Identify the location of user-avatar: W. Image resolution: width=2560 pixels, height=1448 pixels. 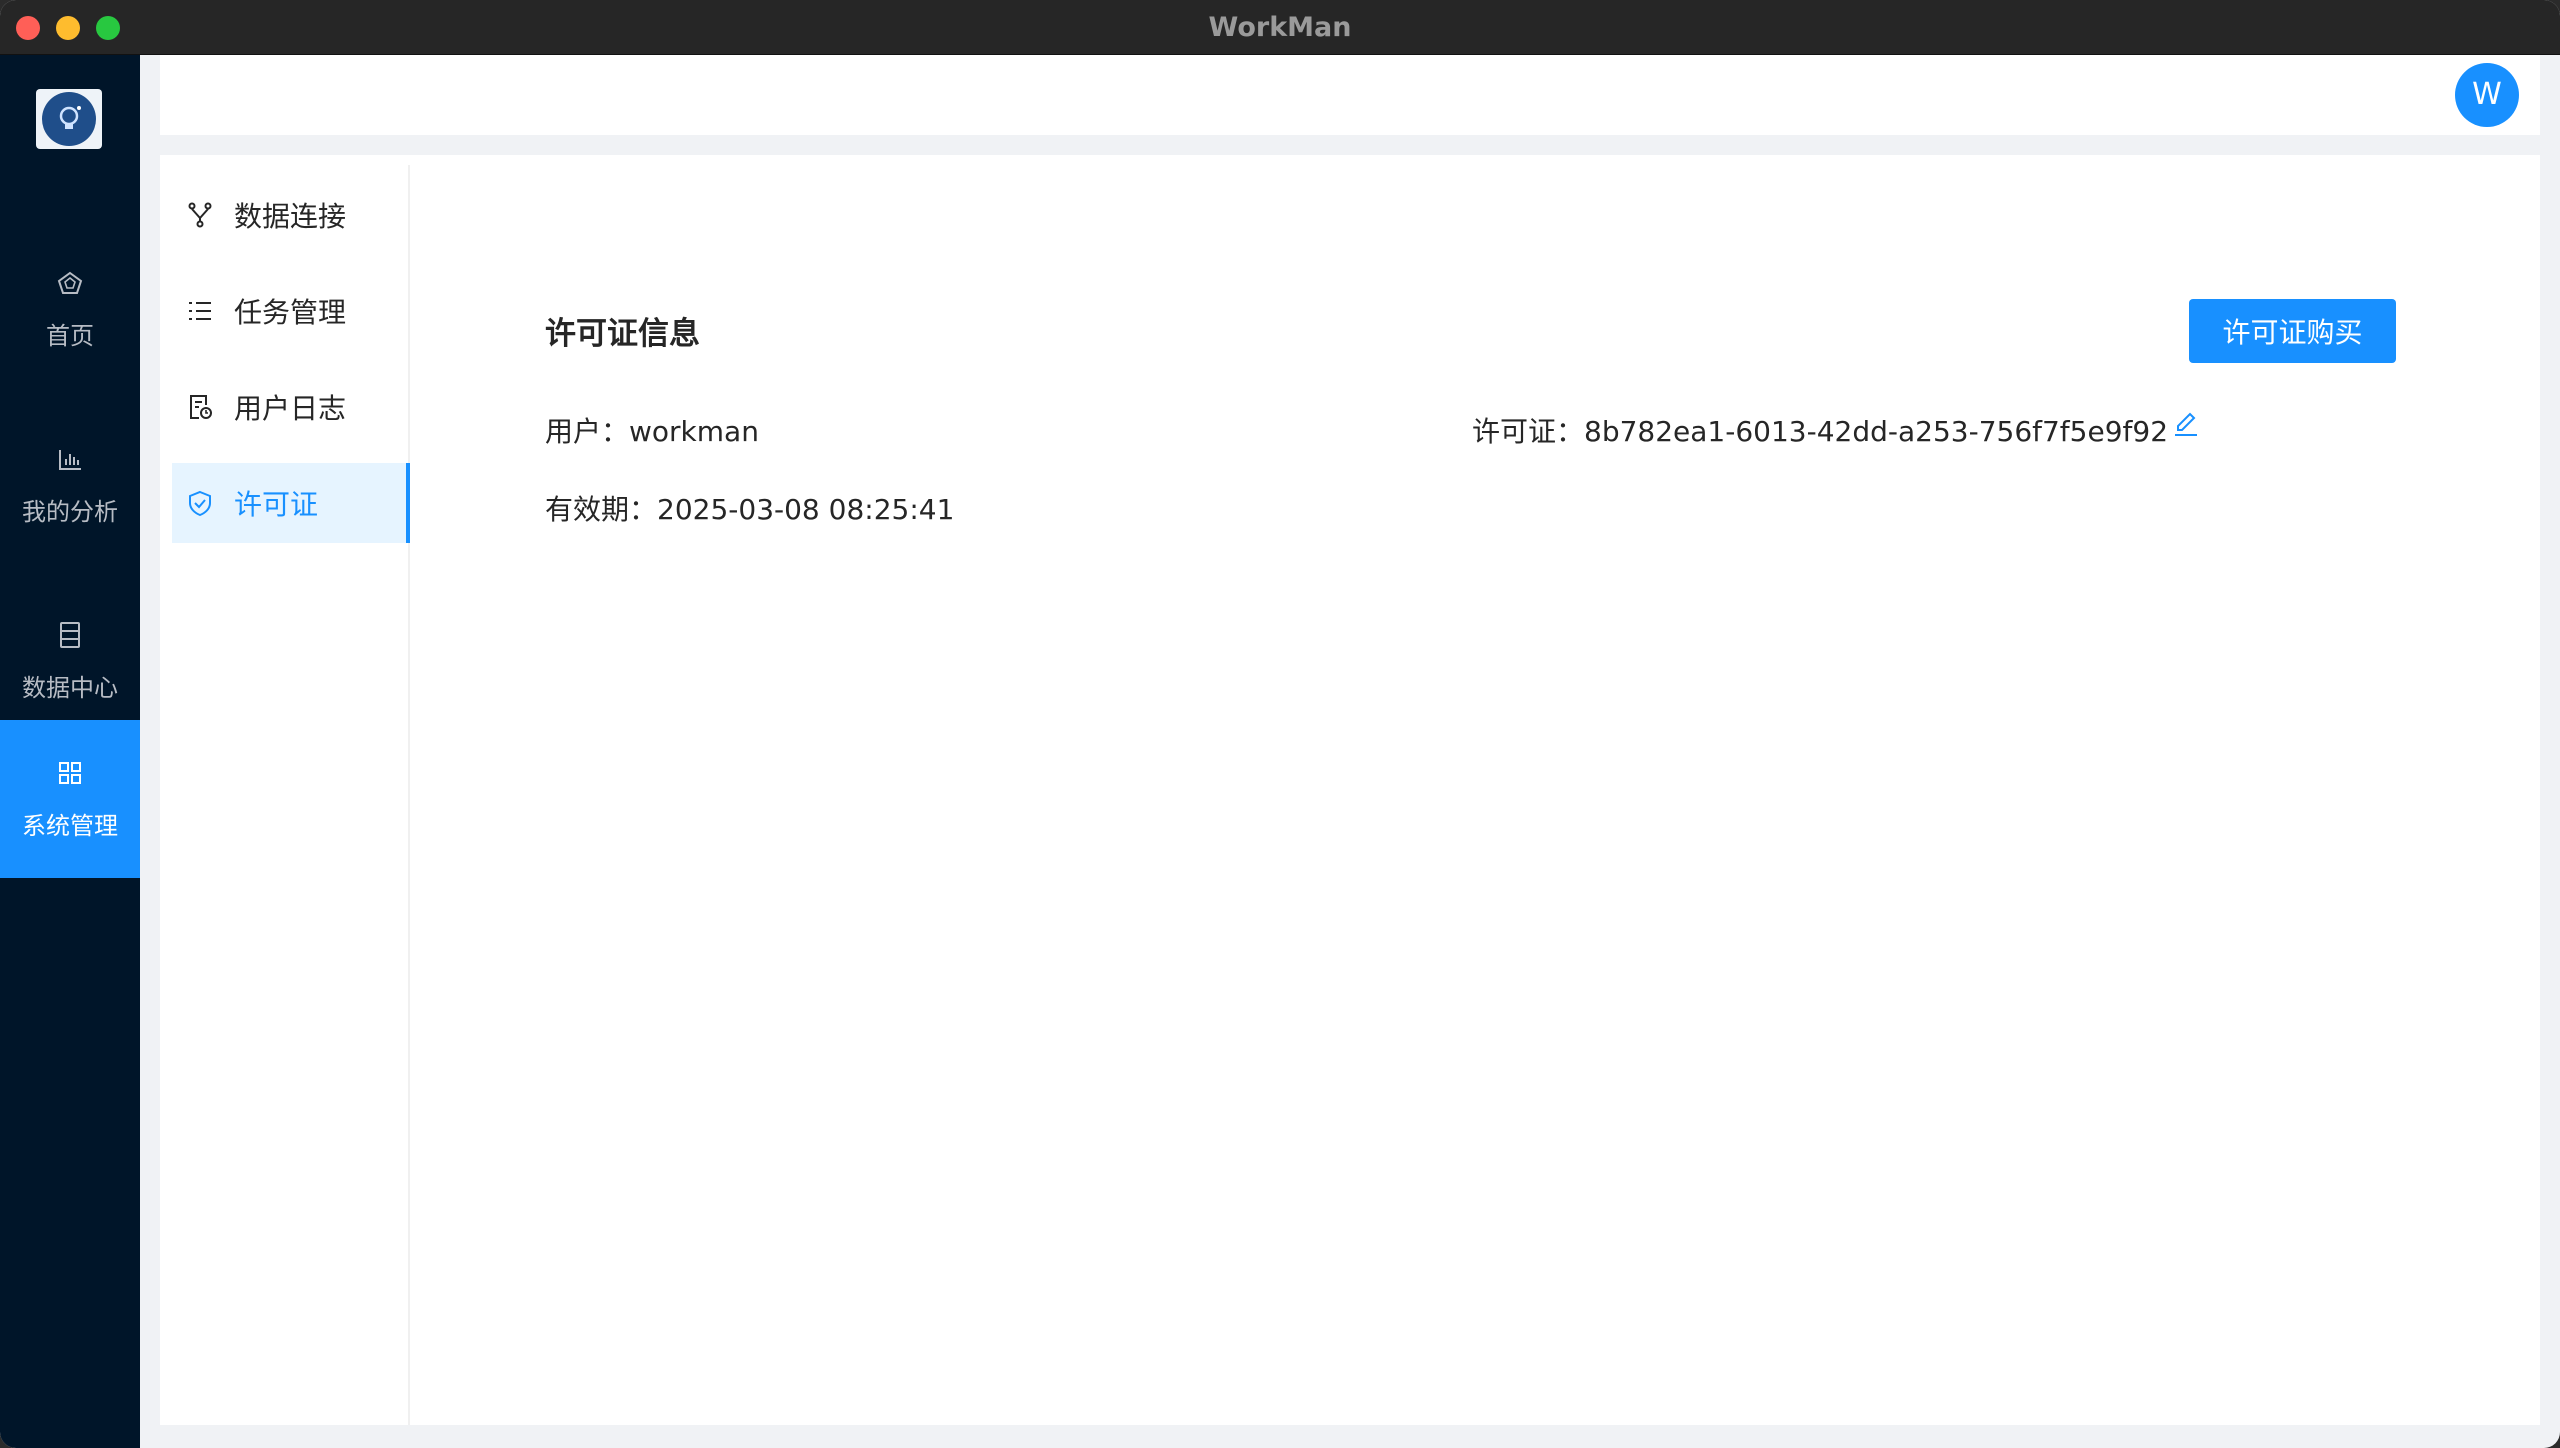
(2487, 95).